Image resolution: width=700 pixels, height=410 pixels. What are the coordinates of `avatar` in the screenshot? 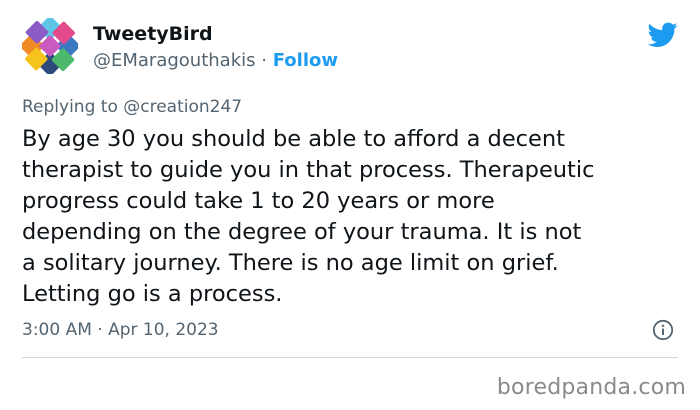 It's located at (50, 46).